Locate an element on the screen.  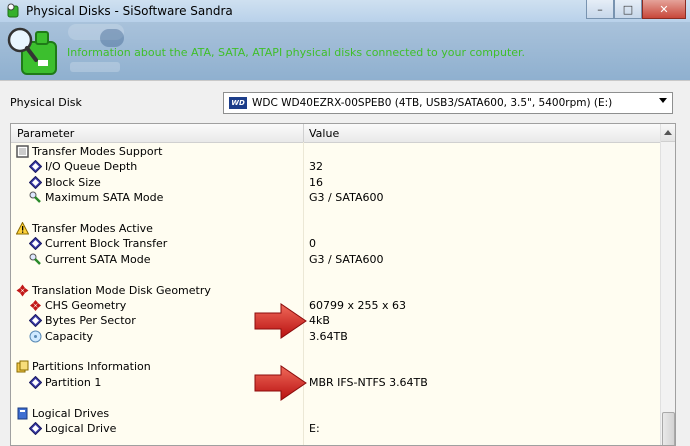
parameter-cell: Partition 1 is located at coordinates (73, 382).